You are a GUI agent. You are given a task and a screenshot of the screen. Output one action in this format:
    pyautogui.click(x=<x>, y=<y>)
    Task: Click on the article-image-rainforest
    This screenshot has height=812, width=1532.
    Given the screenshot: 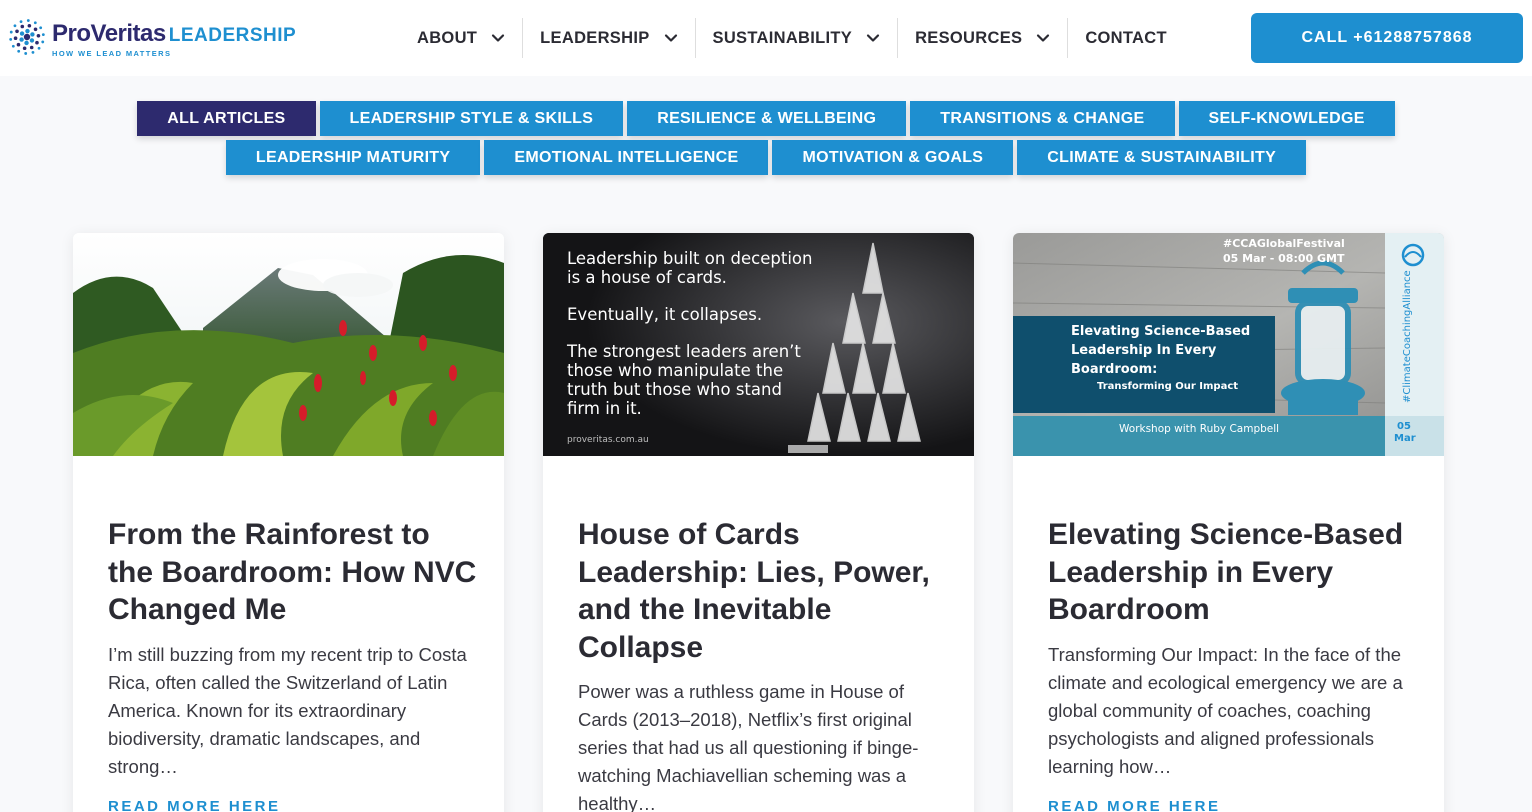 What is the action you would take?
    pyautogui.click(x=288, y=344)
    